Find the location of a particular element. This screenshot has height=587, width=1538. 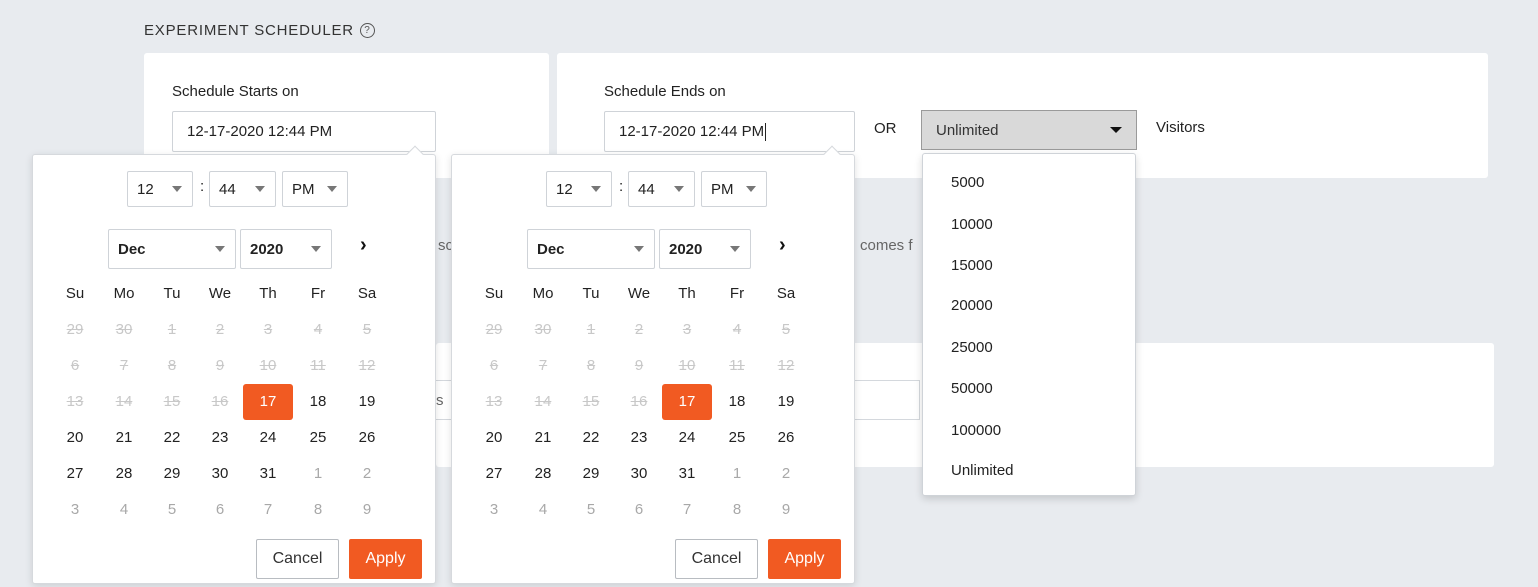

weekday-label: Su is located at coordinates (494, 293).